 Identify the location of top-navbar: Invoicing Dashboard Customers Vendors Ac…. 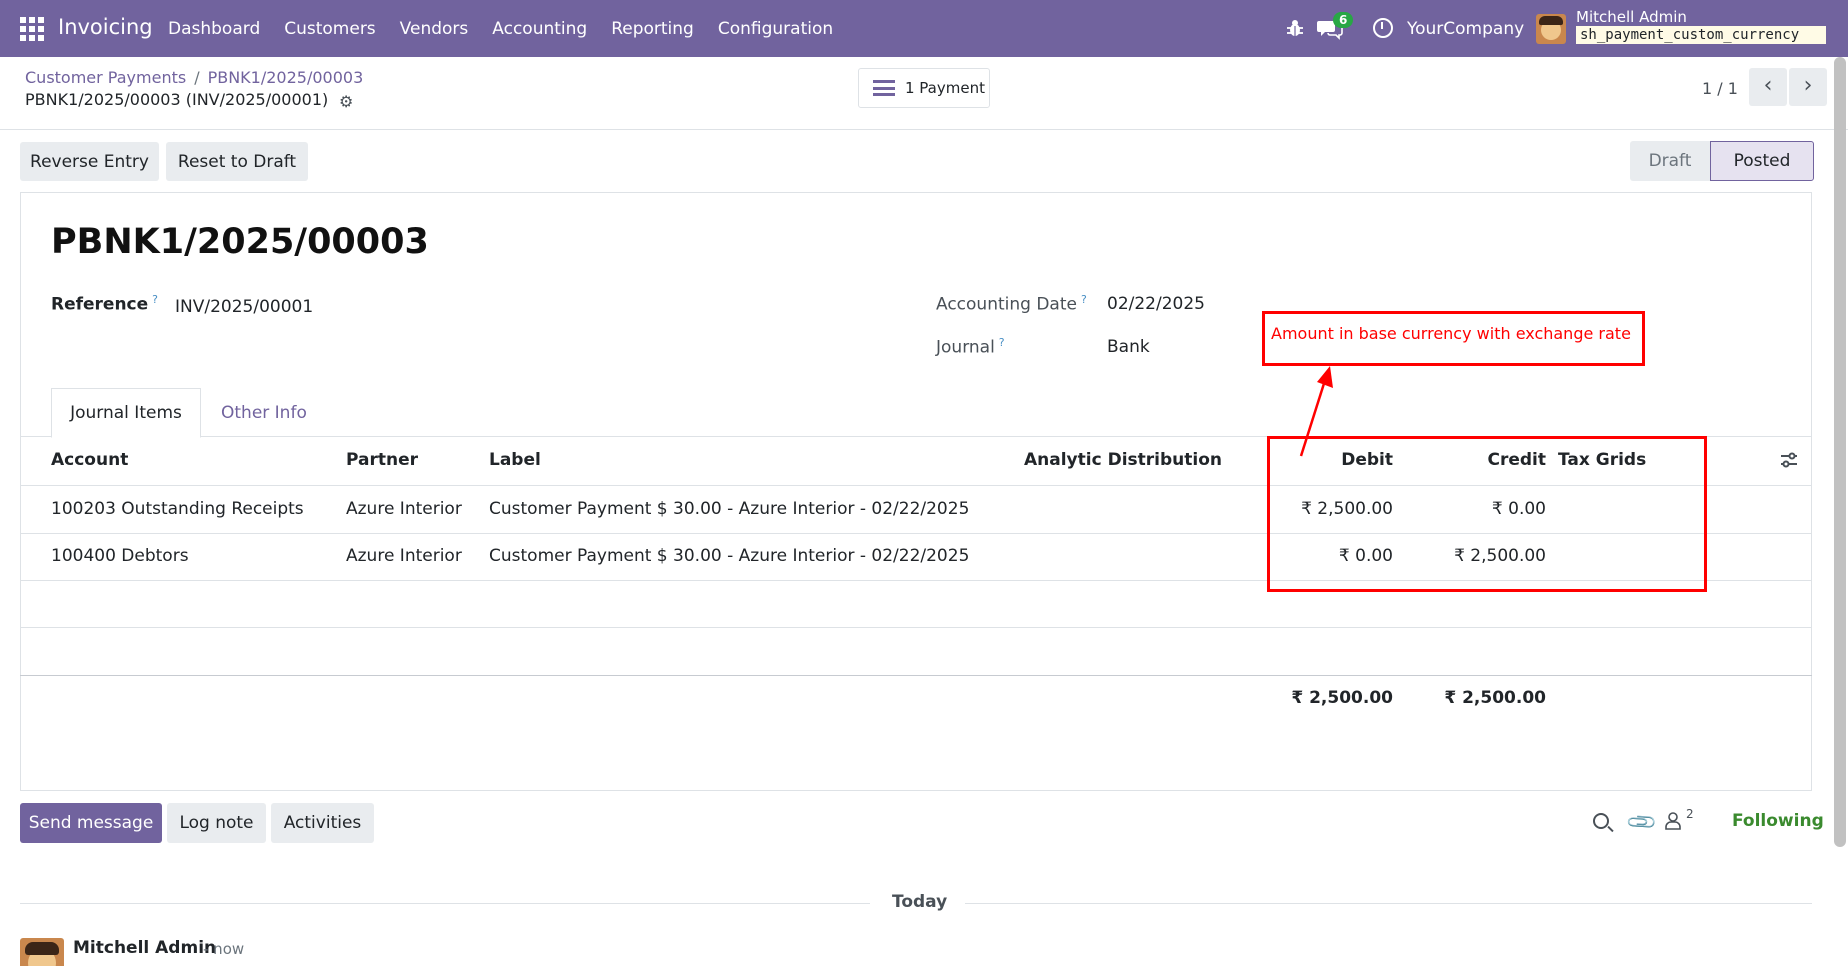
(924, 28).